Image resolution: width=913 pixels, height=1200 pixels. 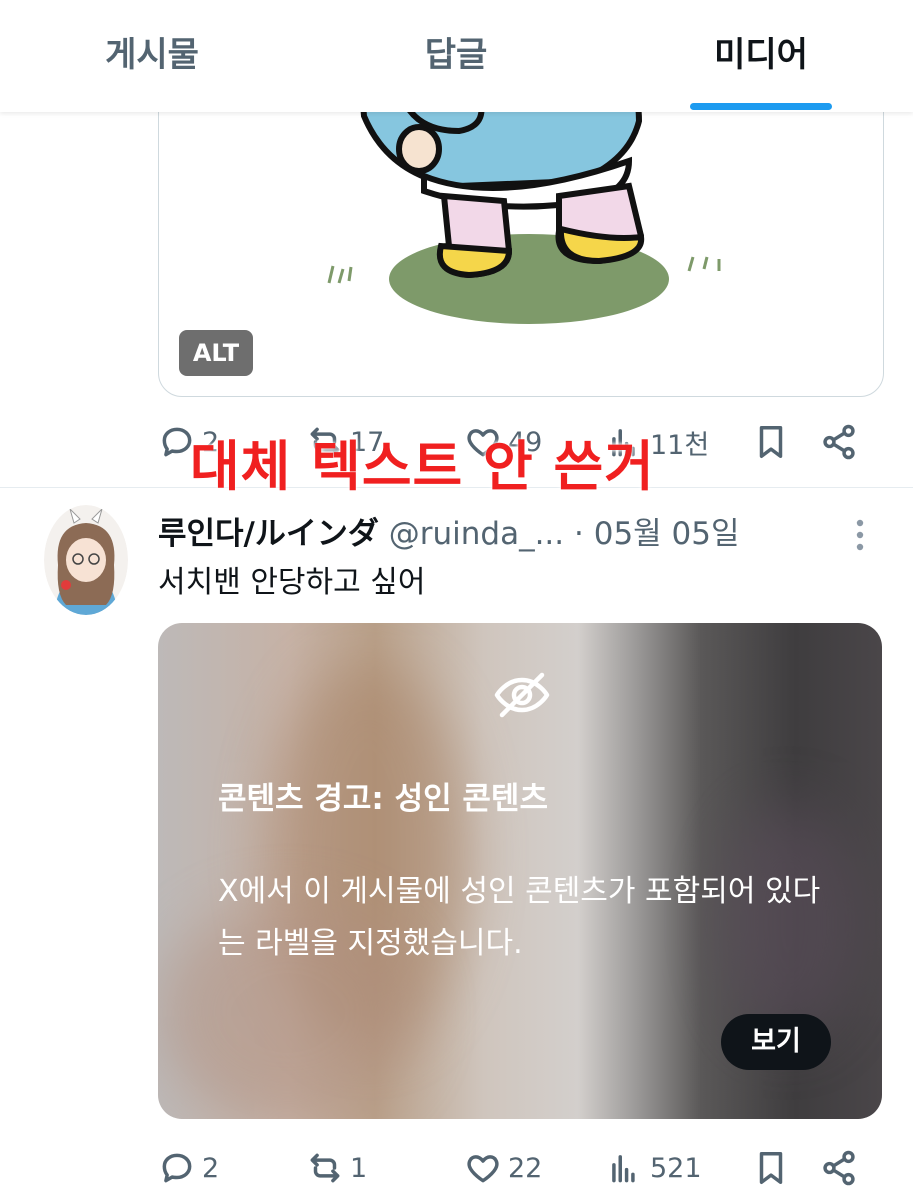 What do you see at coordinates (359, 1168) in the screenshot?
I see `repost-count: 1` at bounding box center [359, 1168].